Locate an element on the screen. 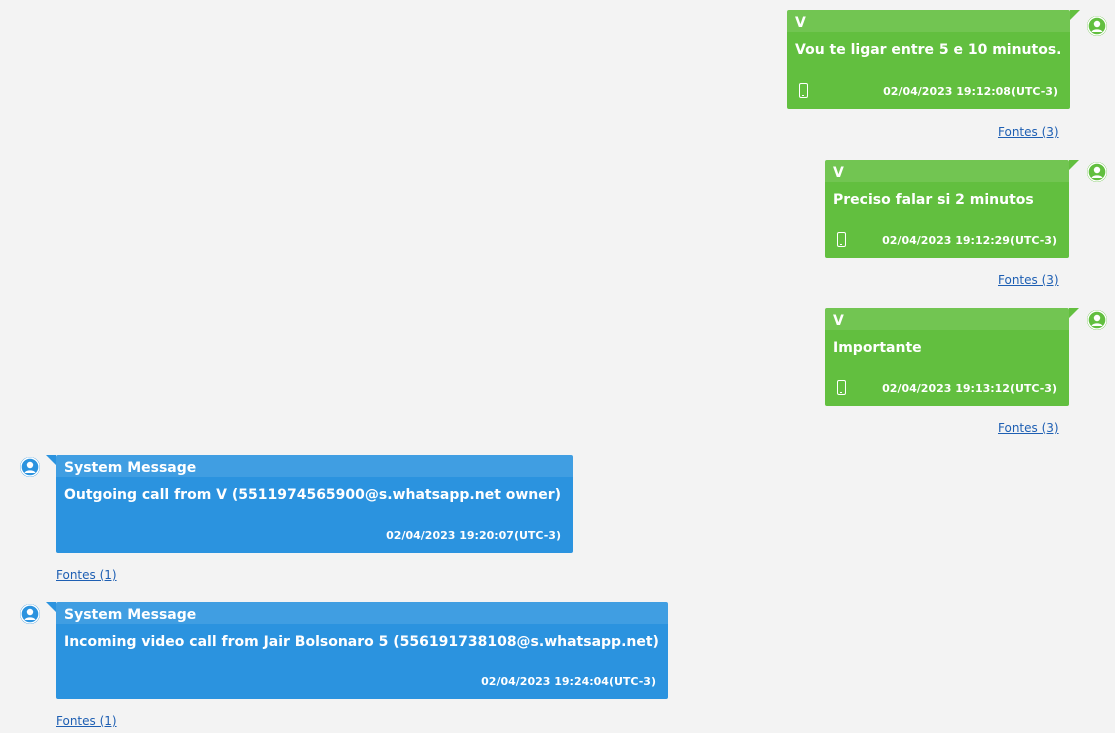 The width and height of the screenshot is (1115, 733). message-meta: 02/04/2023 19:24:04(UTC-3) is located at coordinates (360, 682).